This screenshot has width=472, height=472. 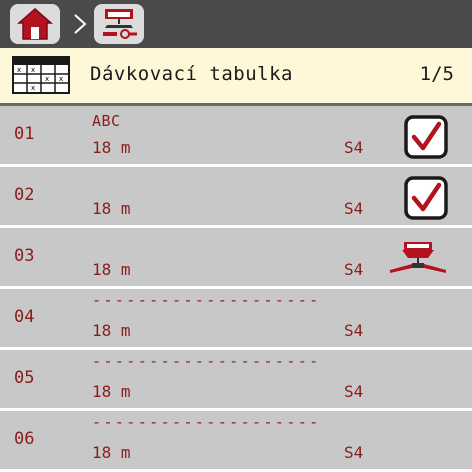 What do you see at coordinates (236, 318) in the screenshot?
I see `table-row: 04 -------------------- 18 m S4` at bounding box center [236, 318].